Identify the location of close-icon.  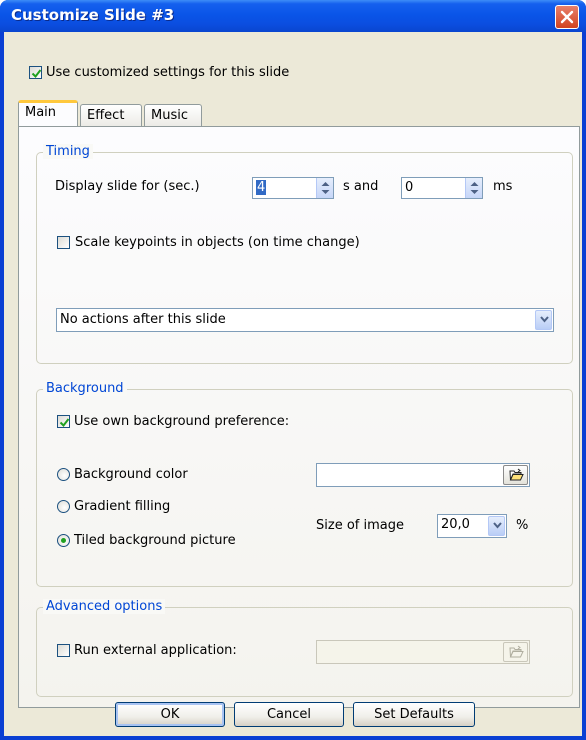
(567, 17).